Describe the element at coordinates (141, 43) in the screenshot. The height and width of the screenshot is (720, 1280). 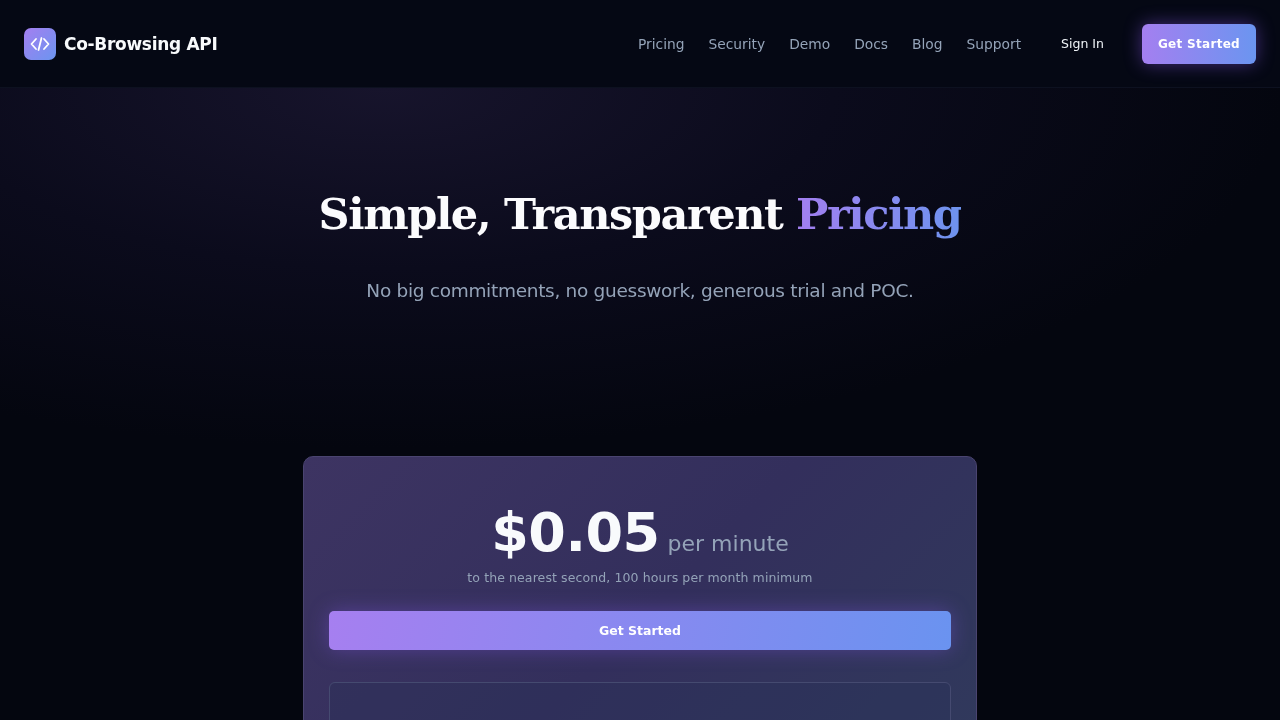
I see `brand-name: Co-Browsing API` at that location.